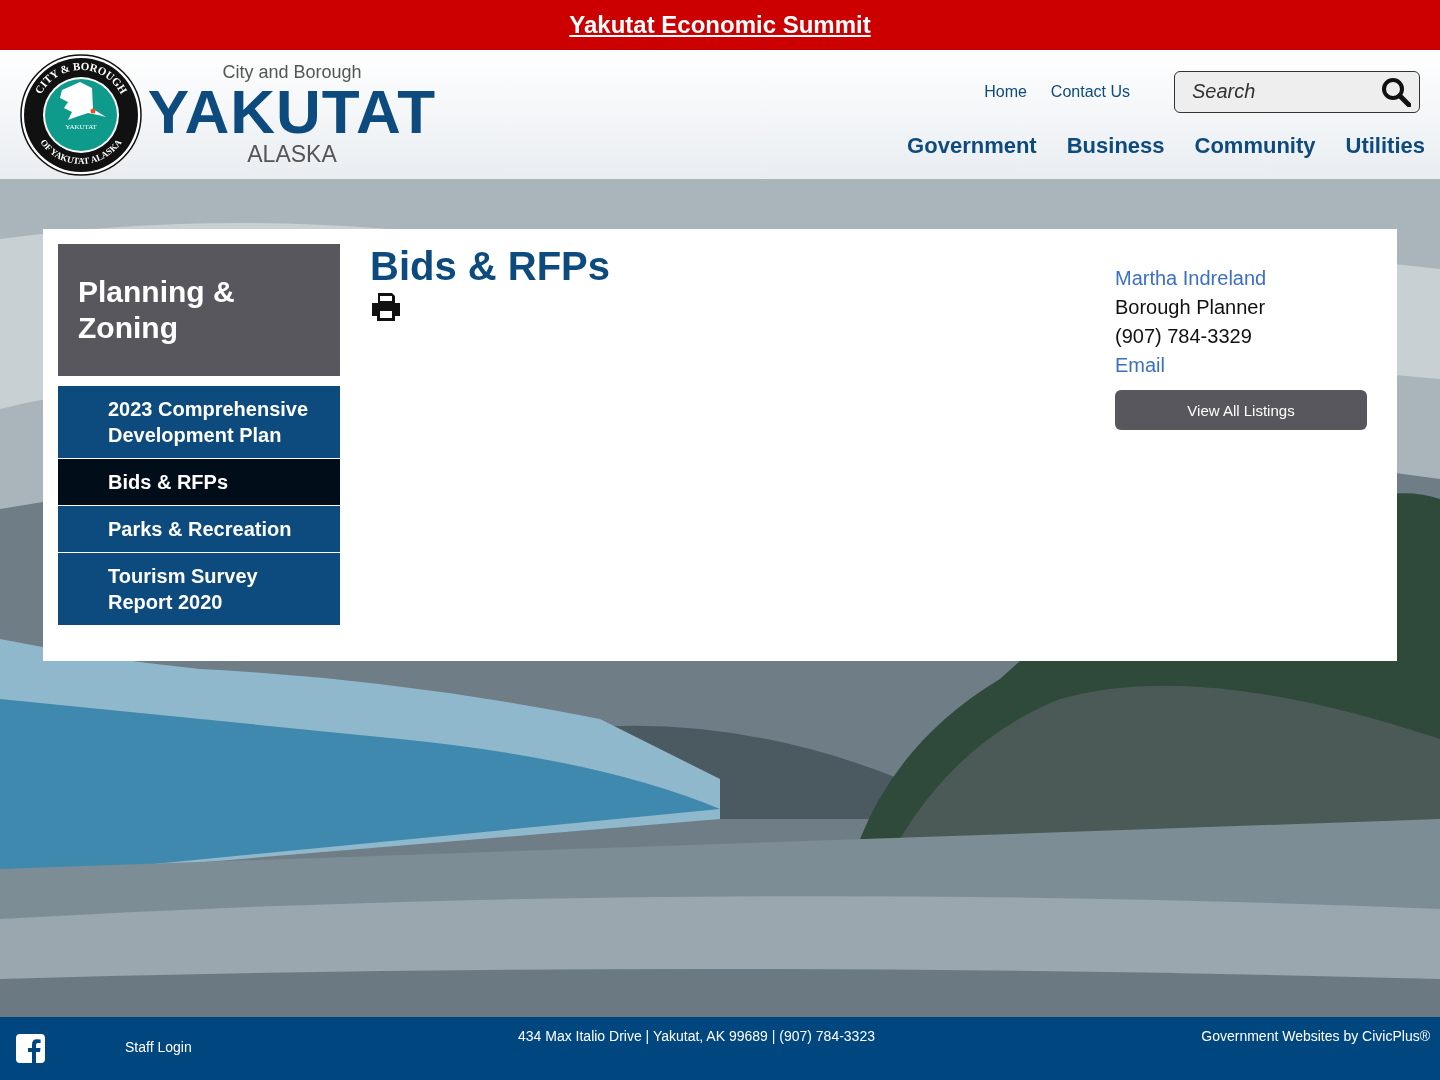 The image size is (1440, 1080). Describe the element at coordinates (199, 482) in the screenshot. I see `sidebar-item: Bids & RFPs` at that location.